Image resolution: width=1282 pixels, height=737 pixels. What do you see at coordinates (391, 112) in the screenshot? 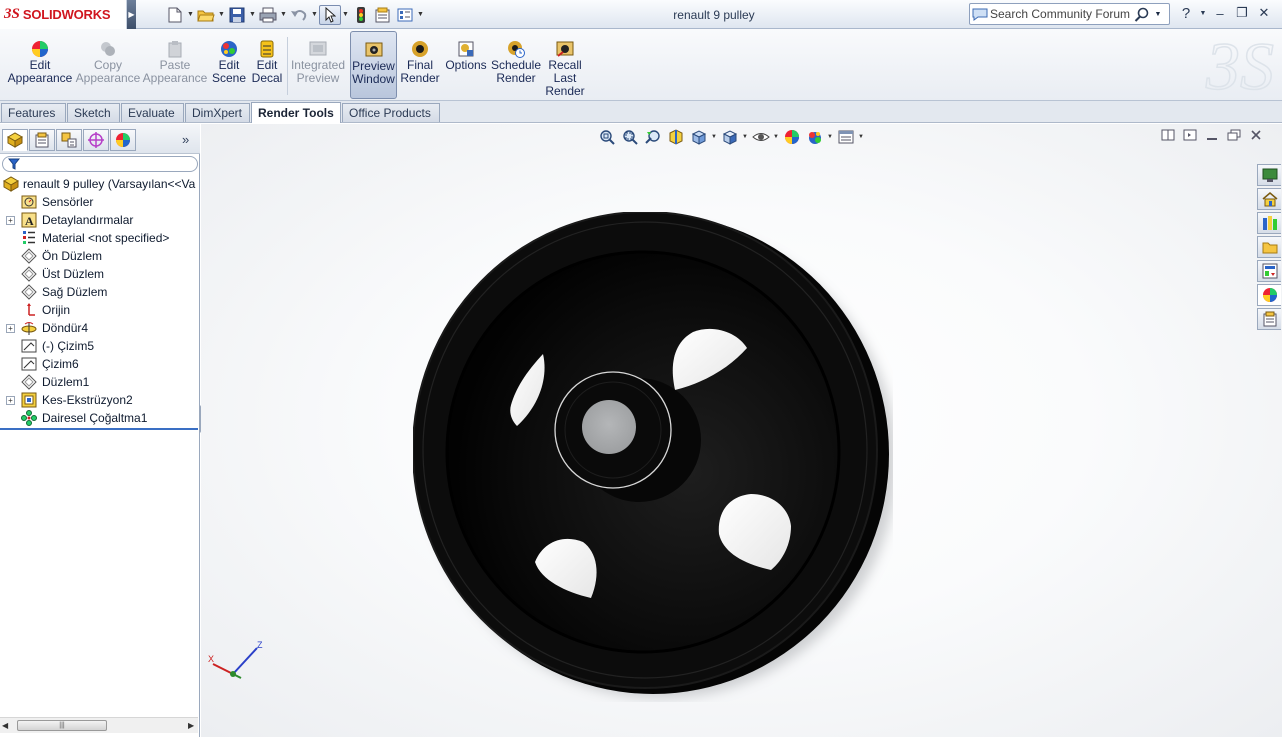
I see `tab-office-products: Office Products` at bounding box center [391, 112].